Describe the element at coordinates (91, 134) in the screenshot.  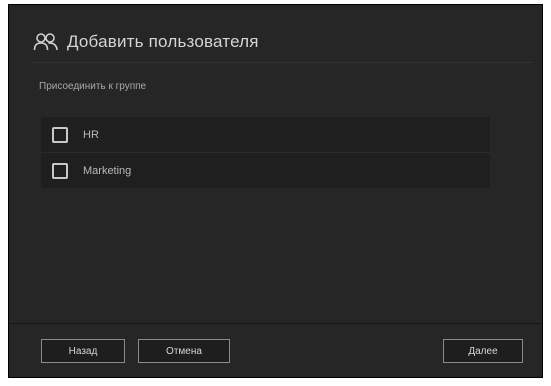
I see `group-name: HR` at that location.